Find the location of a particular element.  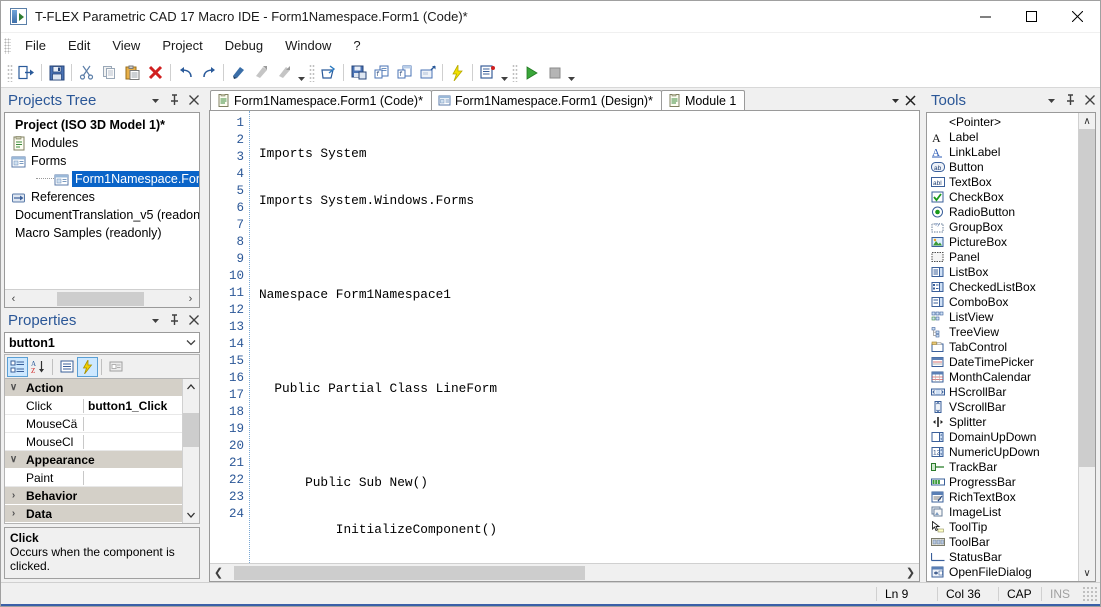

tool-item-statusbar: StatusBar is located at coordinates (1002, 556).